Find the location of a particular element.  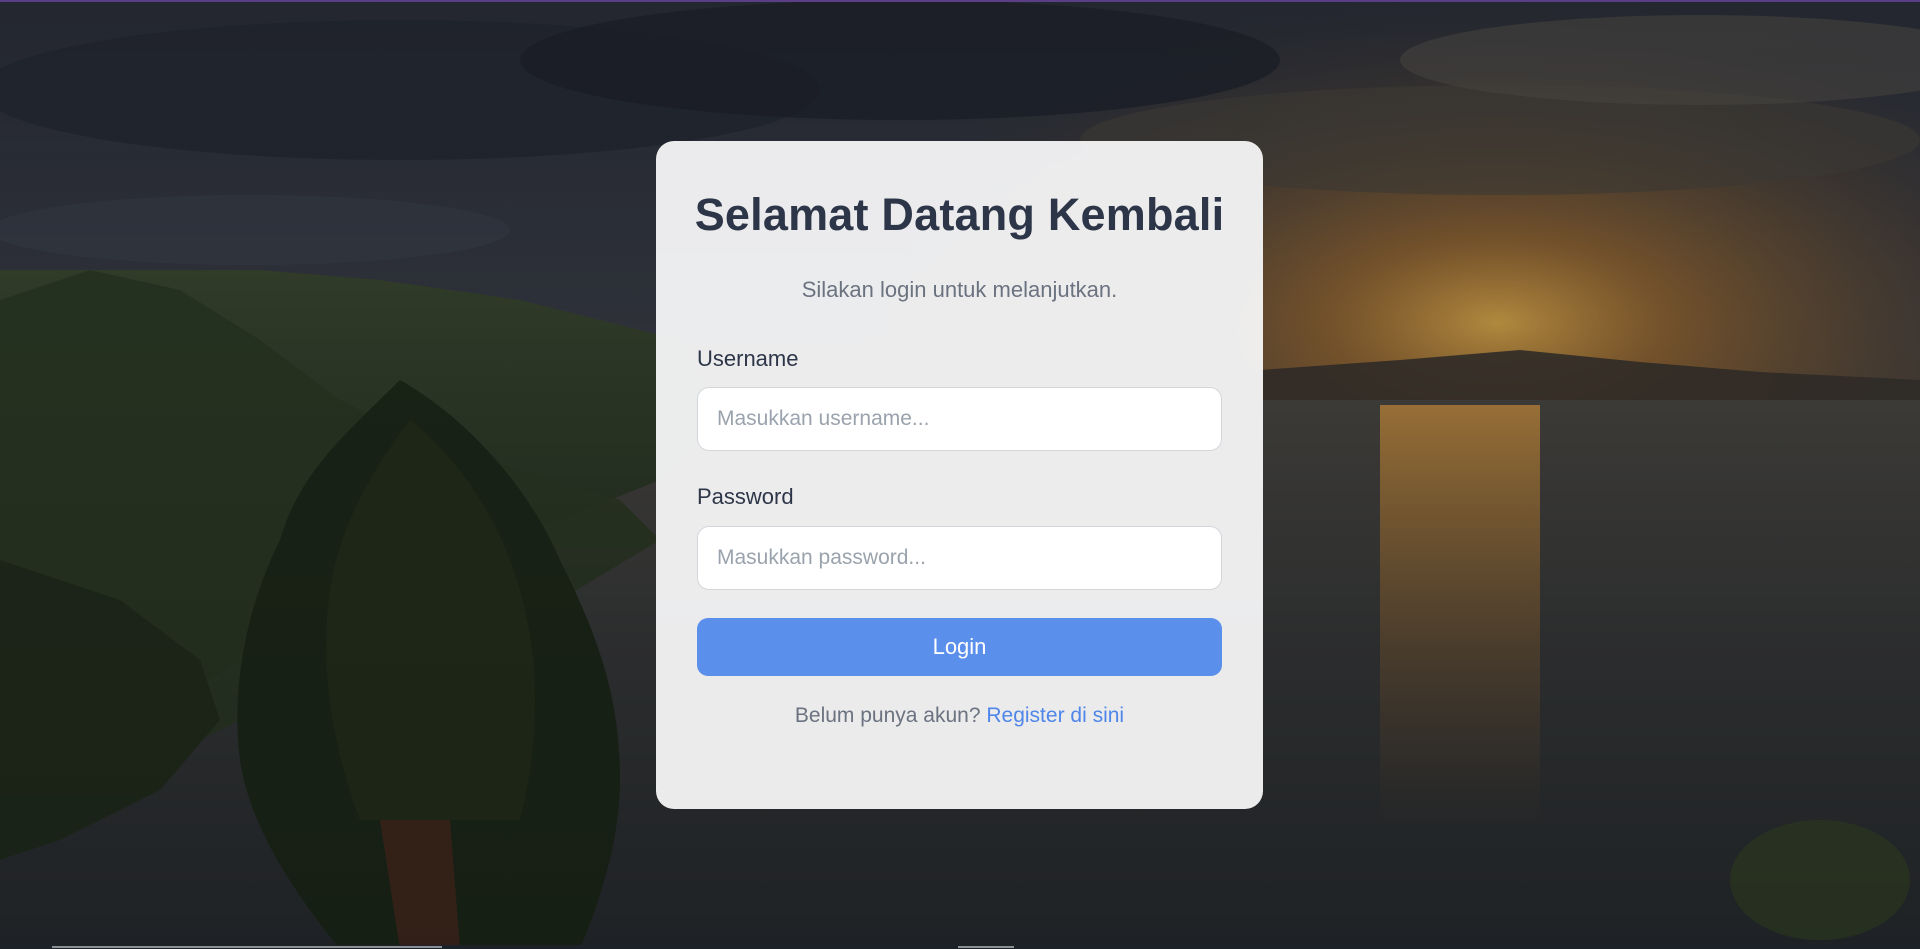

register-prompt-text: Belum punya akun? is located at coordinates (890, 715).